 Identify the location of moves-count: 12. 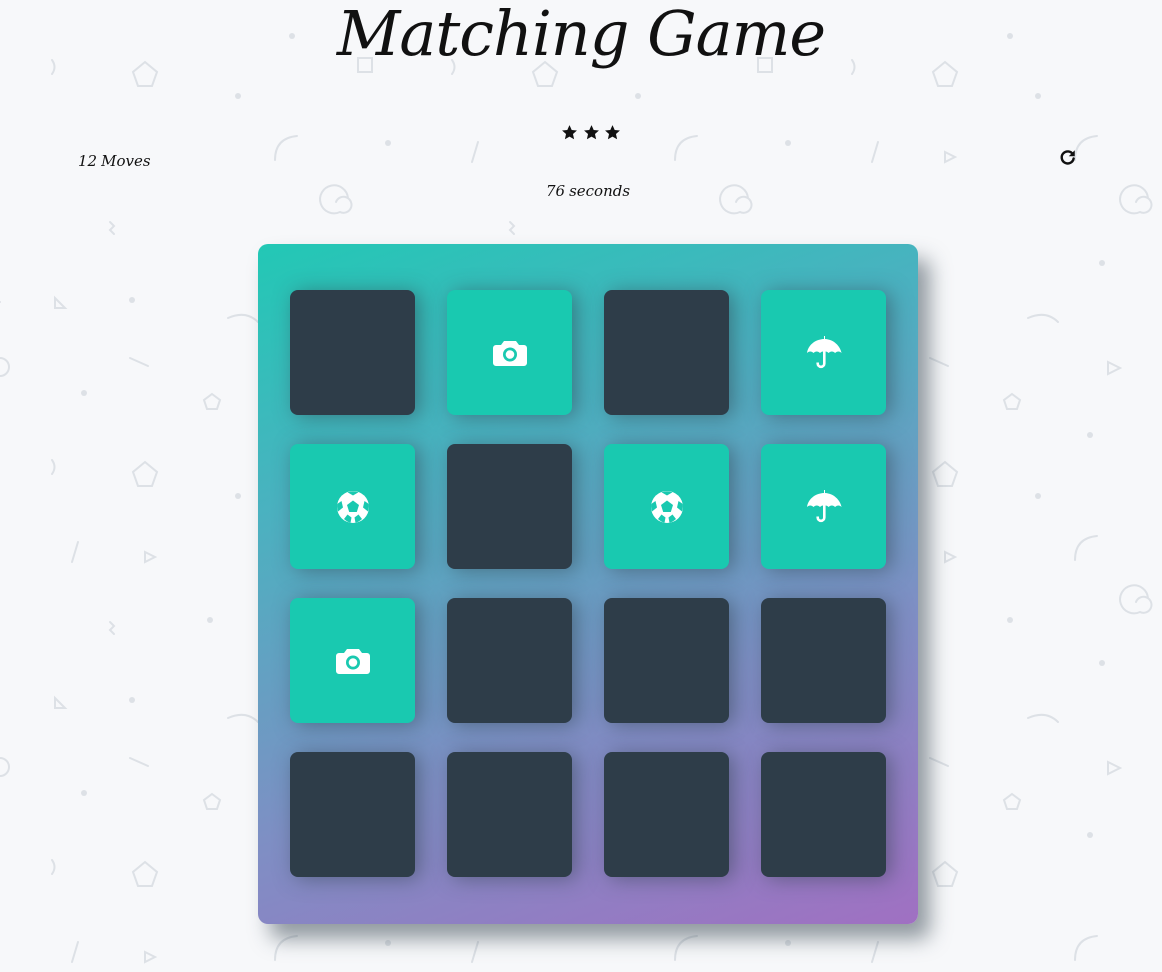
(88, 161).